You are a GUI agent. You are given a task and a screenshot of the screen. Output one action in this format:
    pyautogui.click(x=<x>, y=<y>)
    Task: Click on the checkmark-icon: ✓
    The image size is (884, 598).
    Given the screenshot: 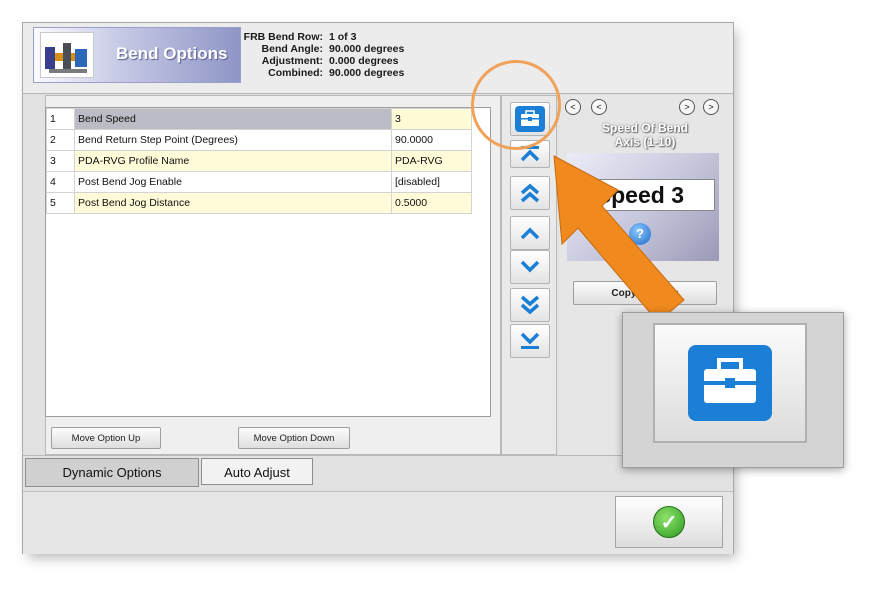 What is the action you would take?
    pyautogui.click(x=669, y=522)
    